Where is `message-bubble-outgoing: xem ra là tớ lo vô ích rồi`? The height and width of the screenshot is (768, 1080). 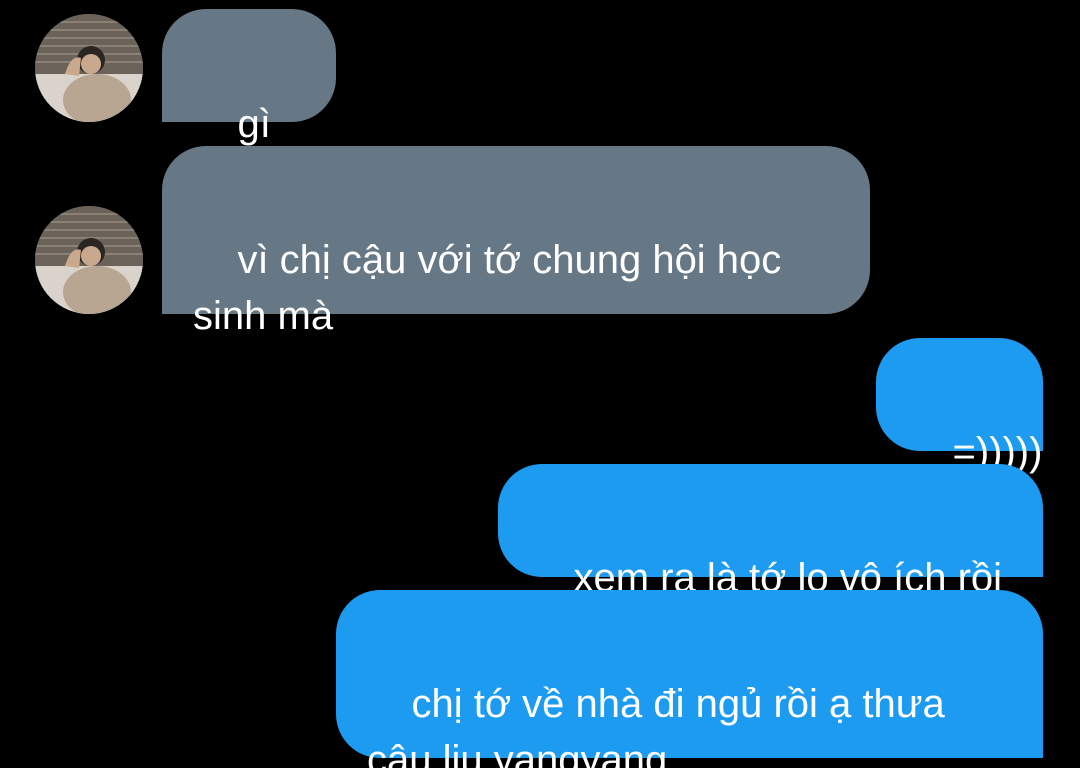
message-bubble-outgoing: xem ra là tớ lo vô ích rồi is located at coordinates (770, 532).